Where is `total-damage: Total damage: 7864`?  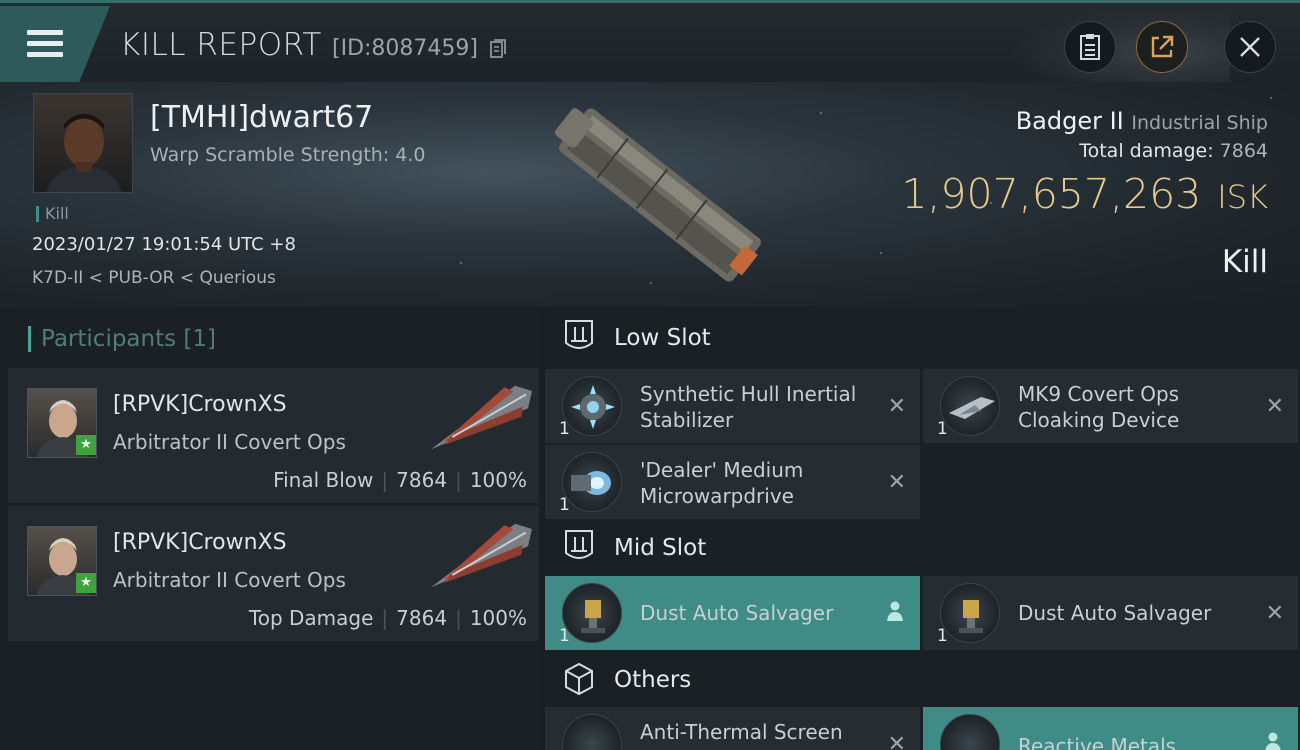
total-damage: Total damage: 7864 is located at coordinates (1173, 151).